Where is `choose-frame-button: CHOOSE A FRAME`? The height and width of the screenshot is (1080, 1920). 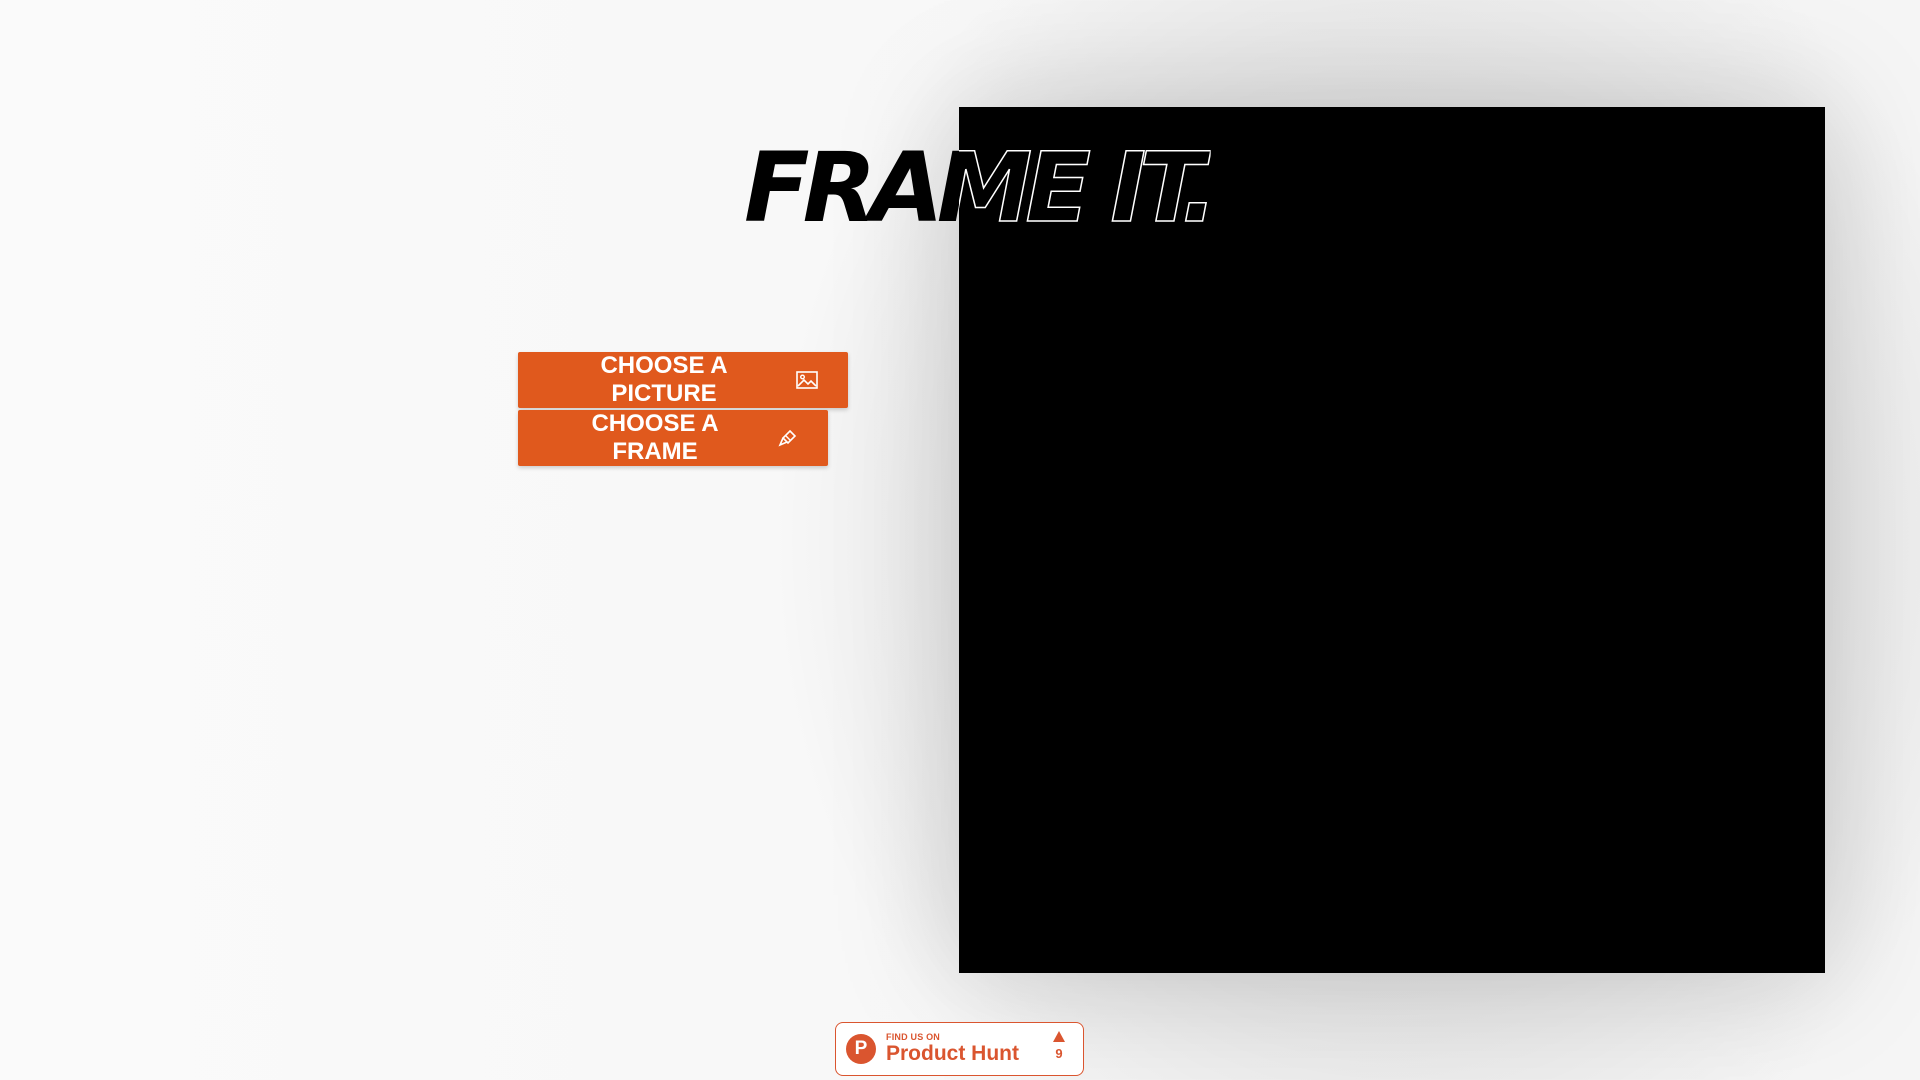
choose-frame-button: CHOOSE A FRAME is located at coordinates (673, 438).